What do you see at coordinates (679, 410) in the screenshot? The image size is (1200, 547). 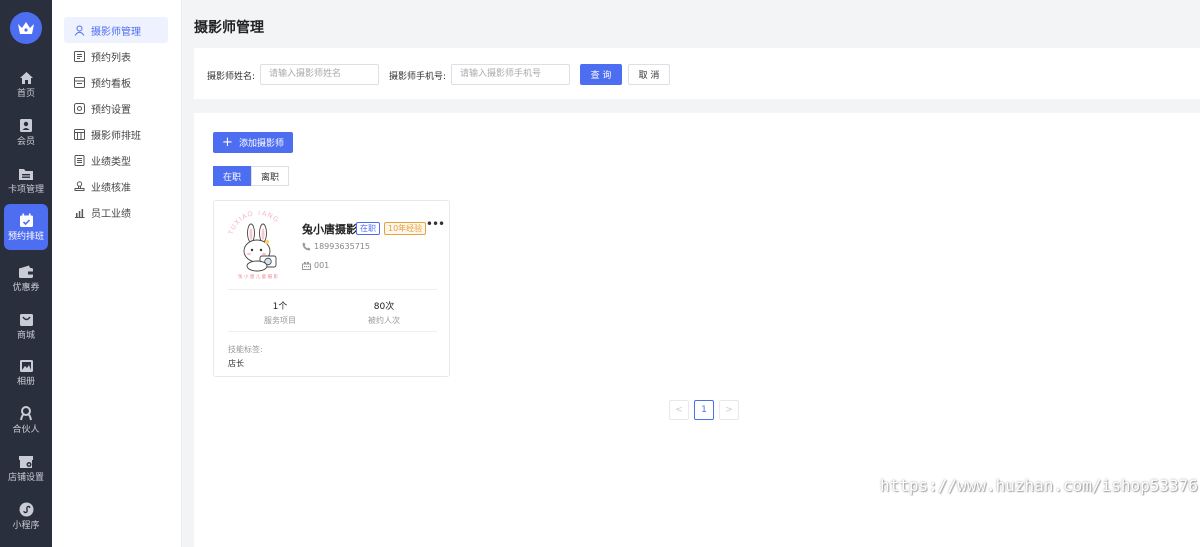 I see `prev-page-button: <` at bounding box center [679, 410].